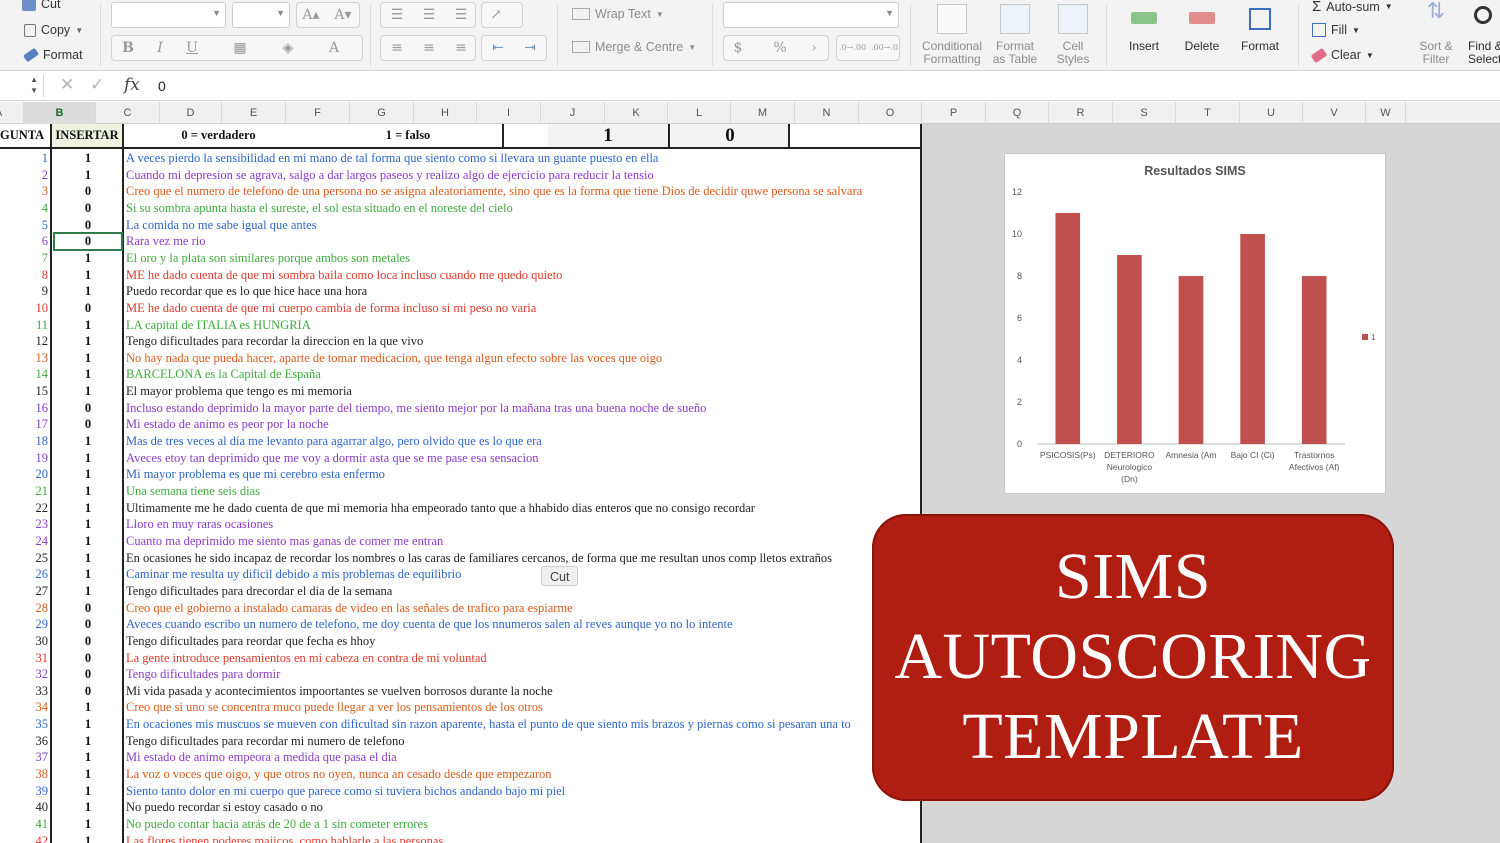 Image resolution: width=1500 pixels, height=843 pixels. What do you see at coordinates (24, 591) in the screenshot?
I see `question-number: 27` at bounding box center [24, 591].